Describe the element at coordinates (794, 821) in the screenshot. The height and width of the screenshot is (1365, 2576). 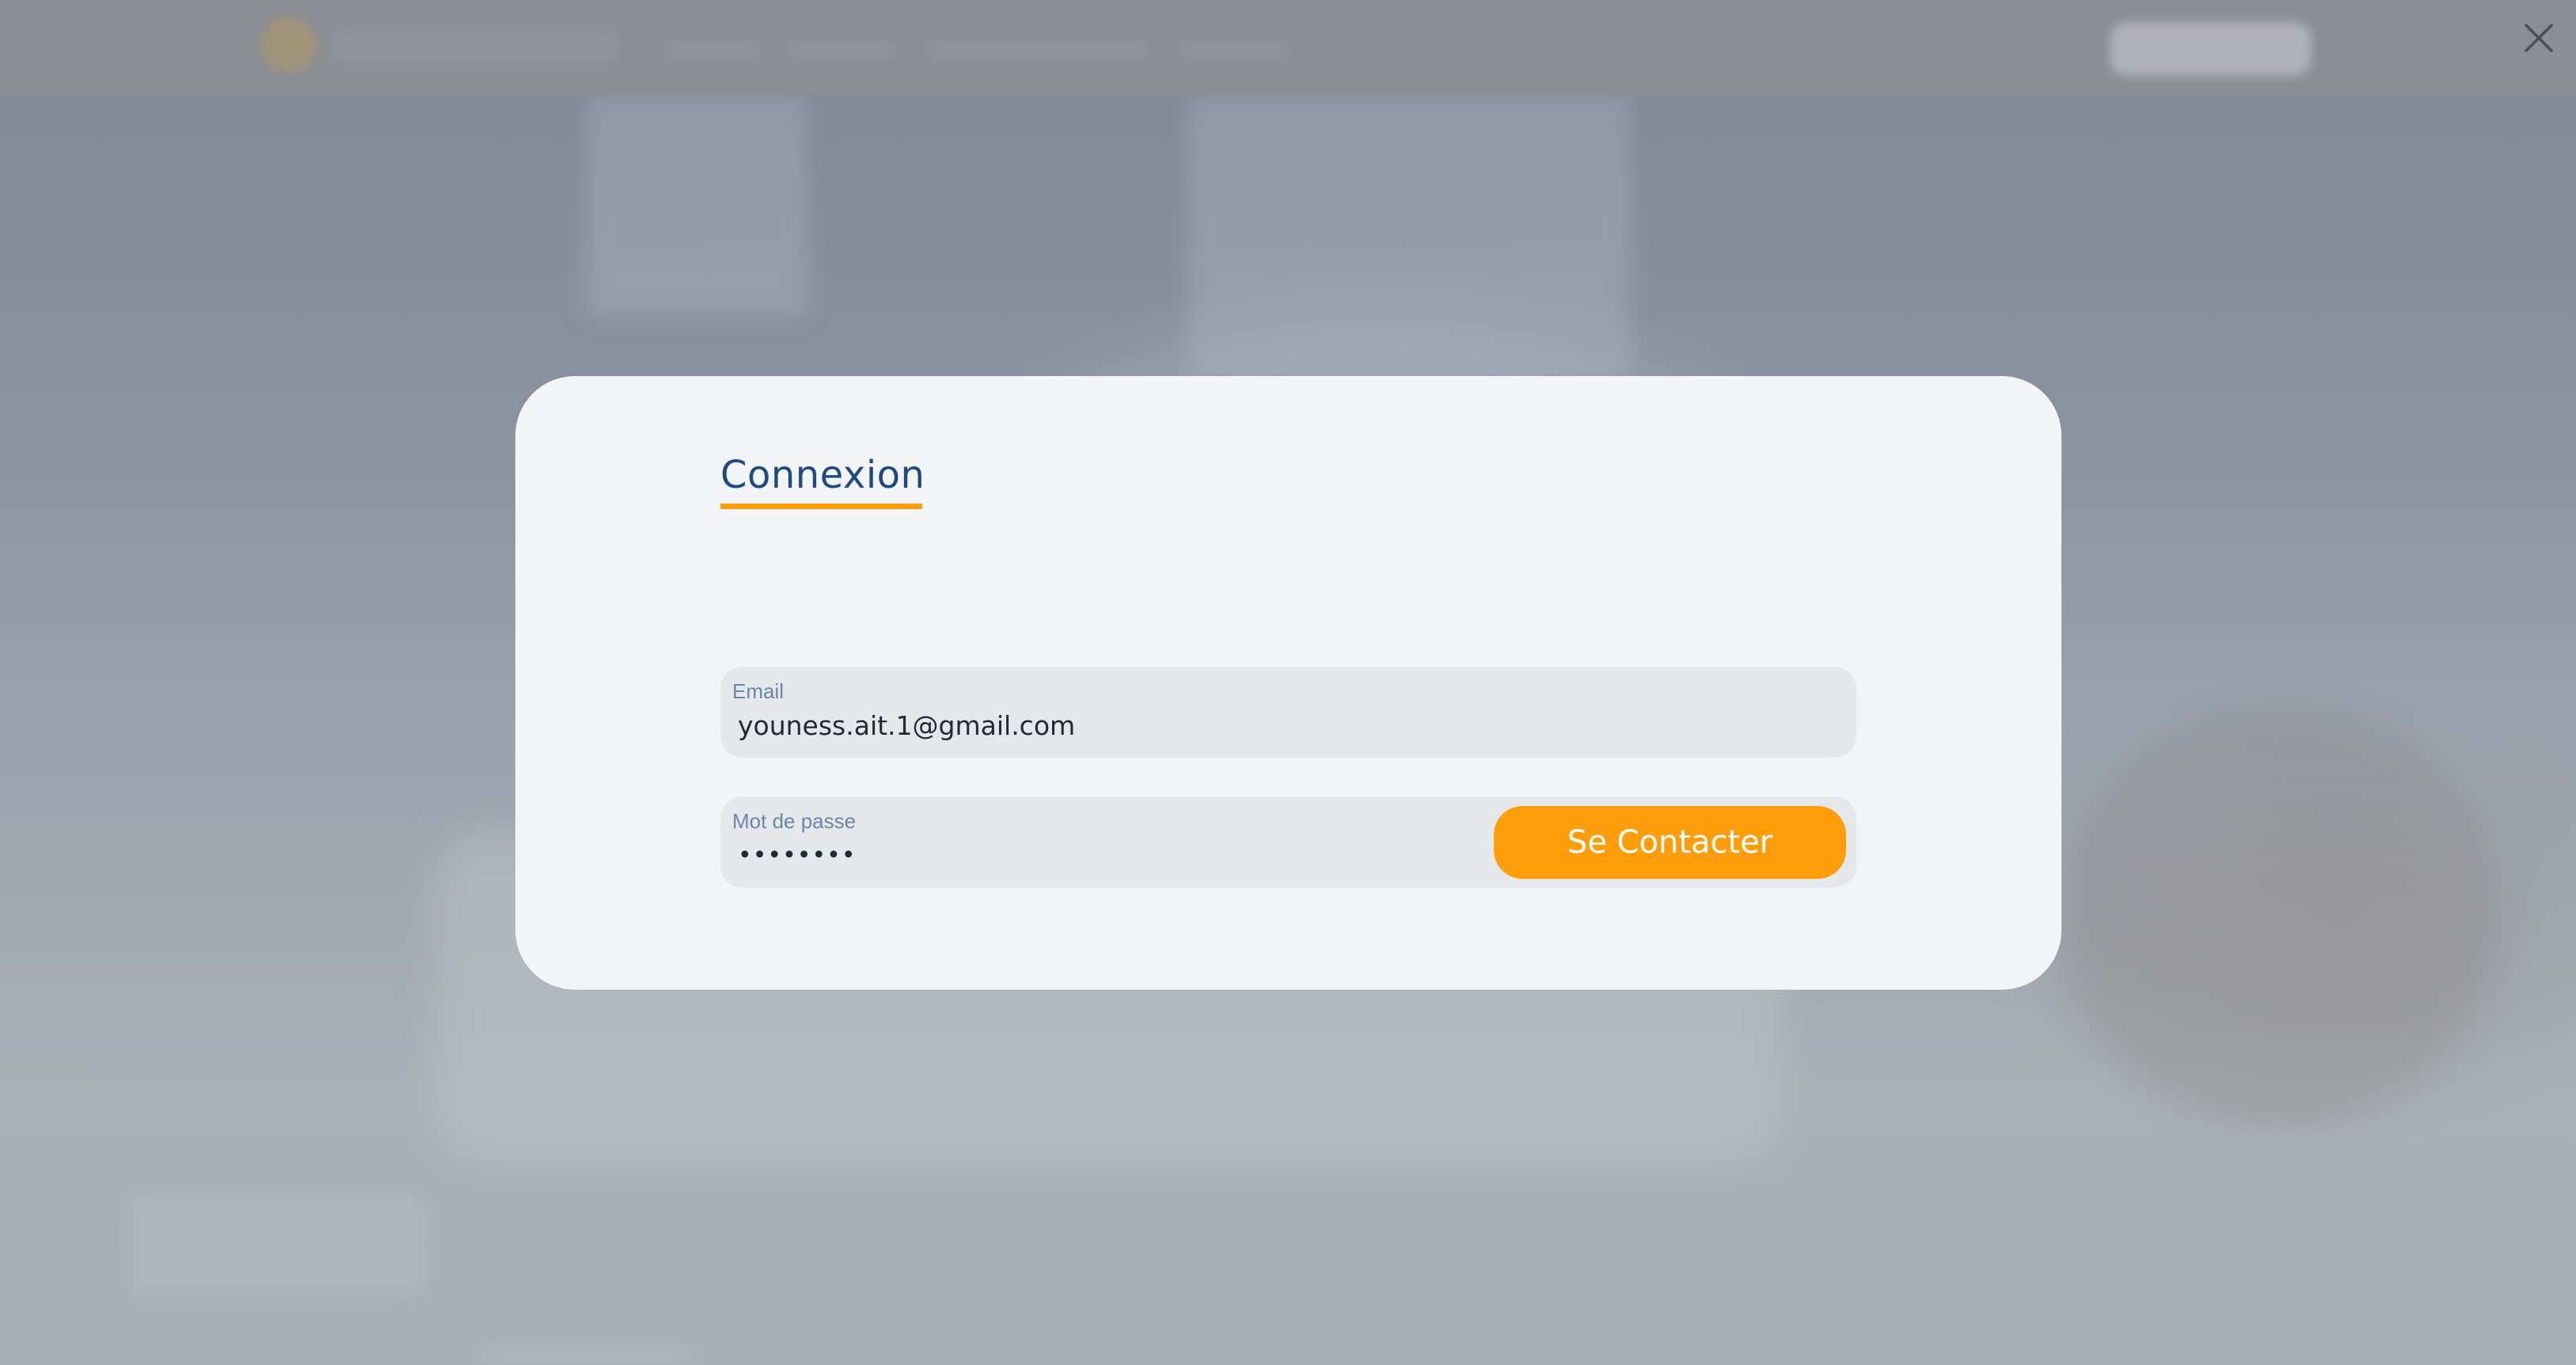
I see `password-field-label: Mot de passe` at that location.